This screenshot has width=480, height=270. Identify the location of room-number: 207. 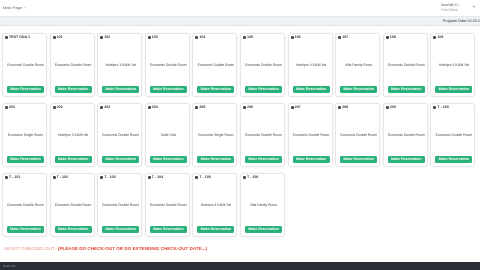
(295, 107).